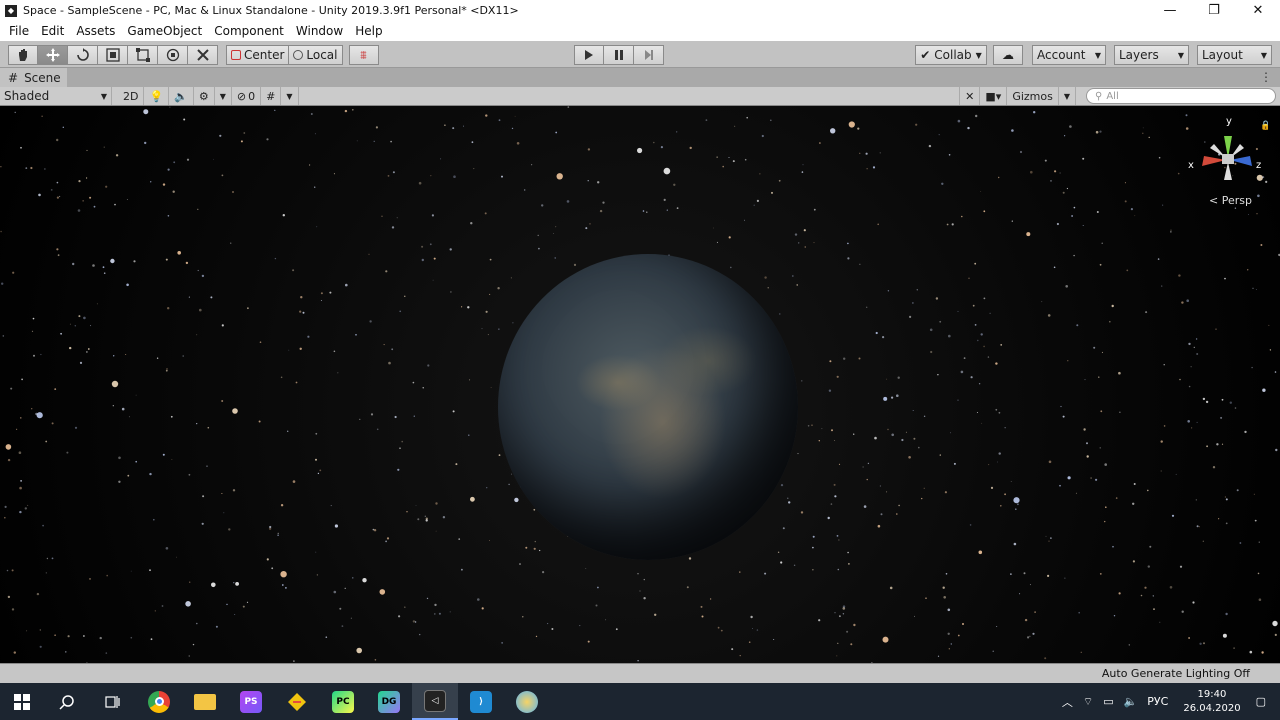 The image size is (1280, 720). Describe the element at coordinates (1088, 702) in the screenshot. I see `wifi-icon: ⌔` at that location.